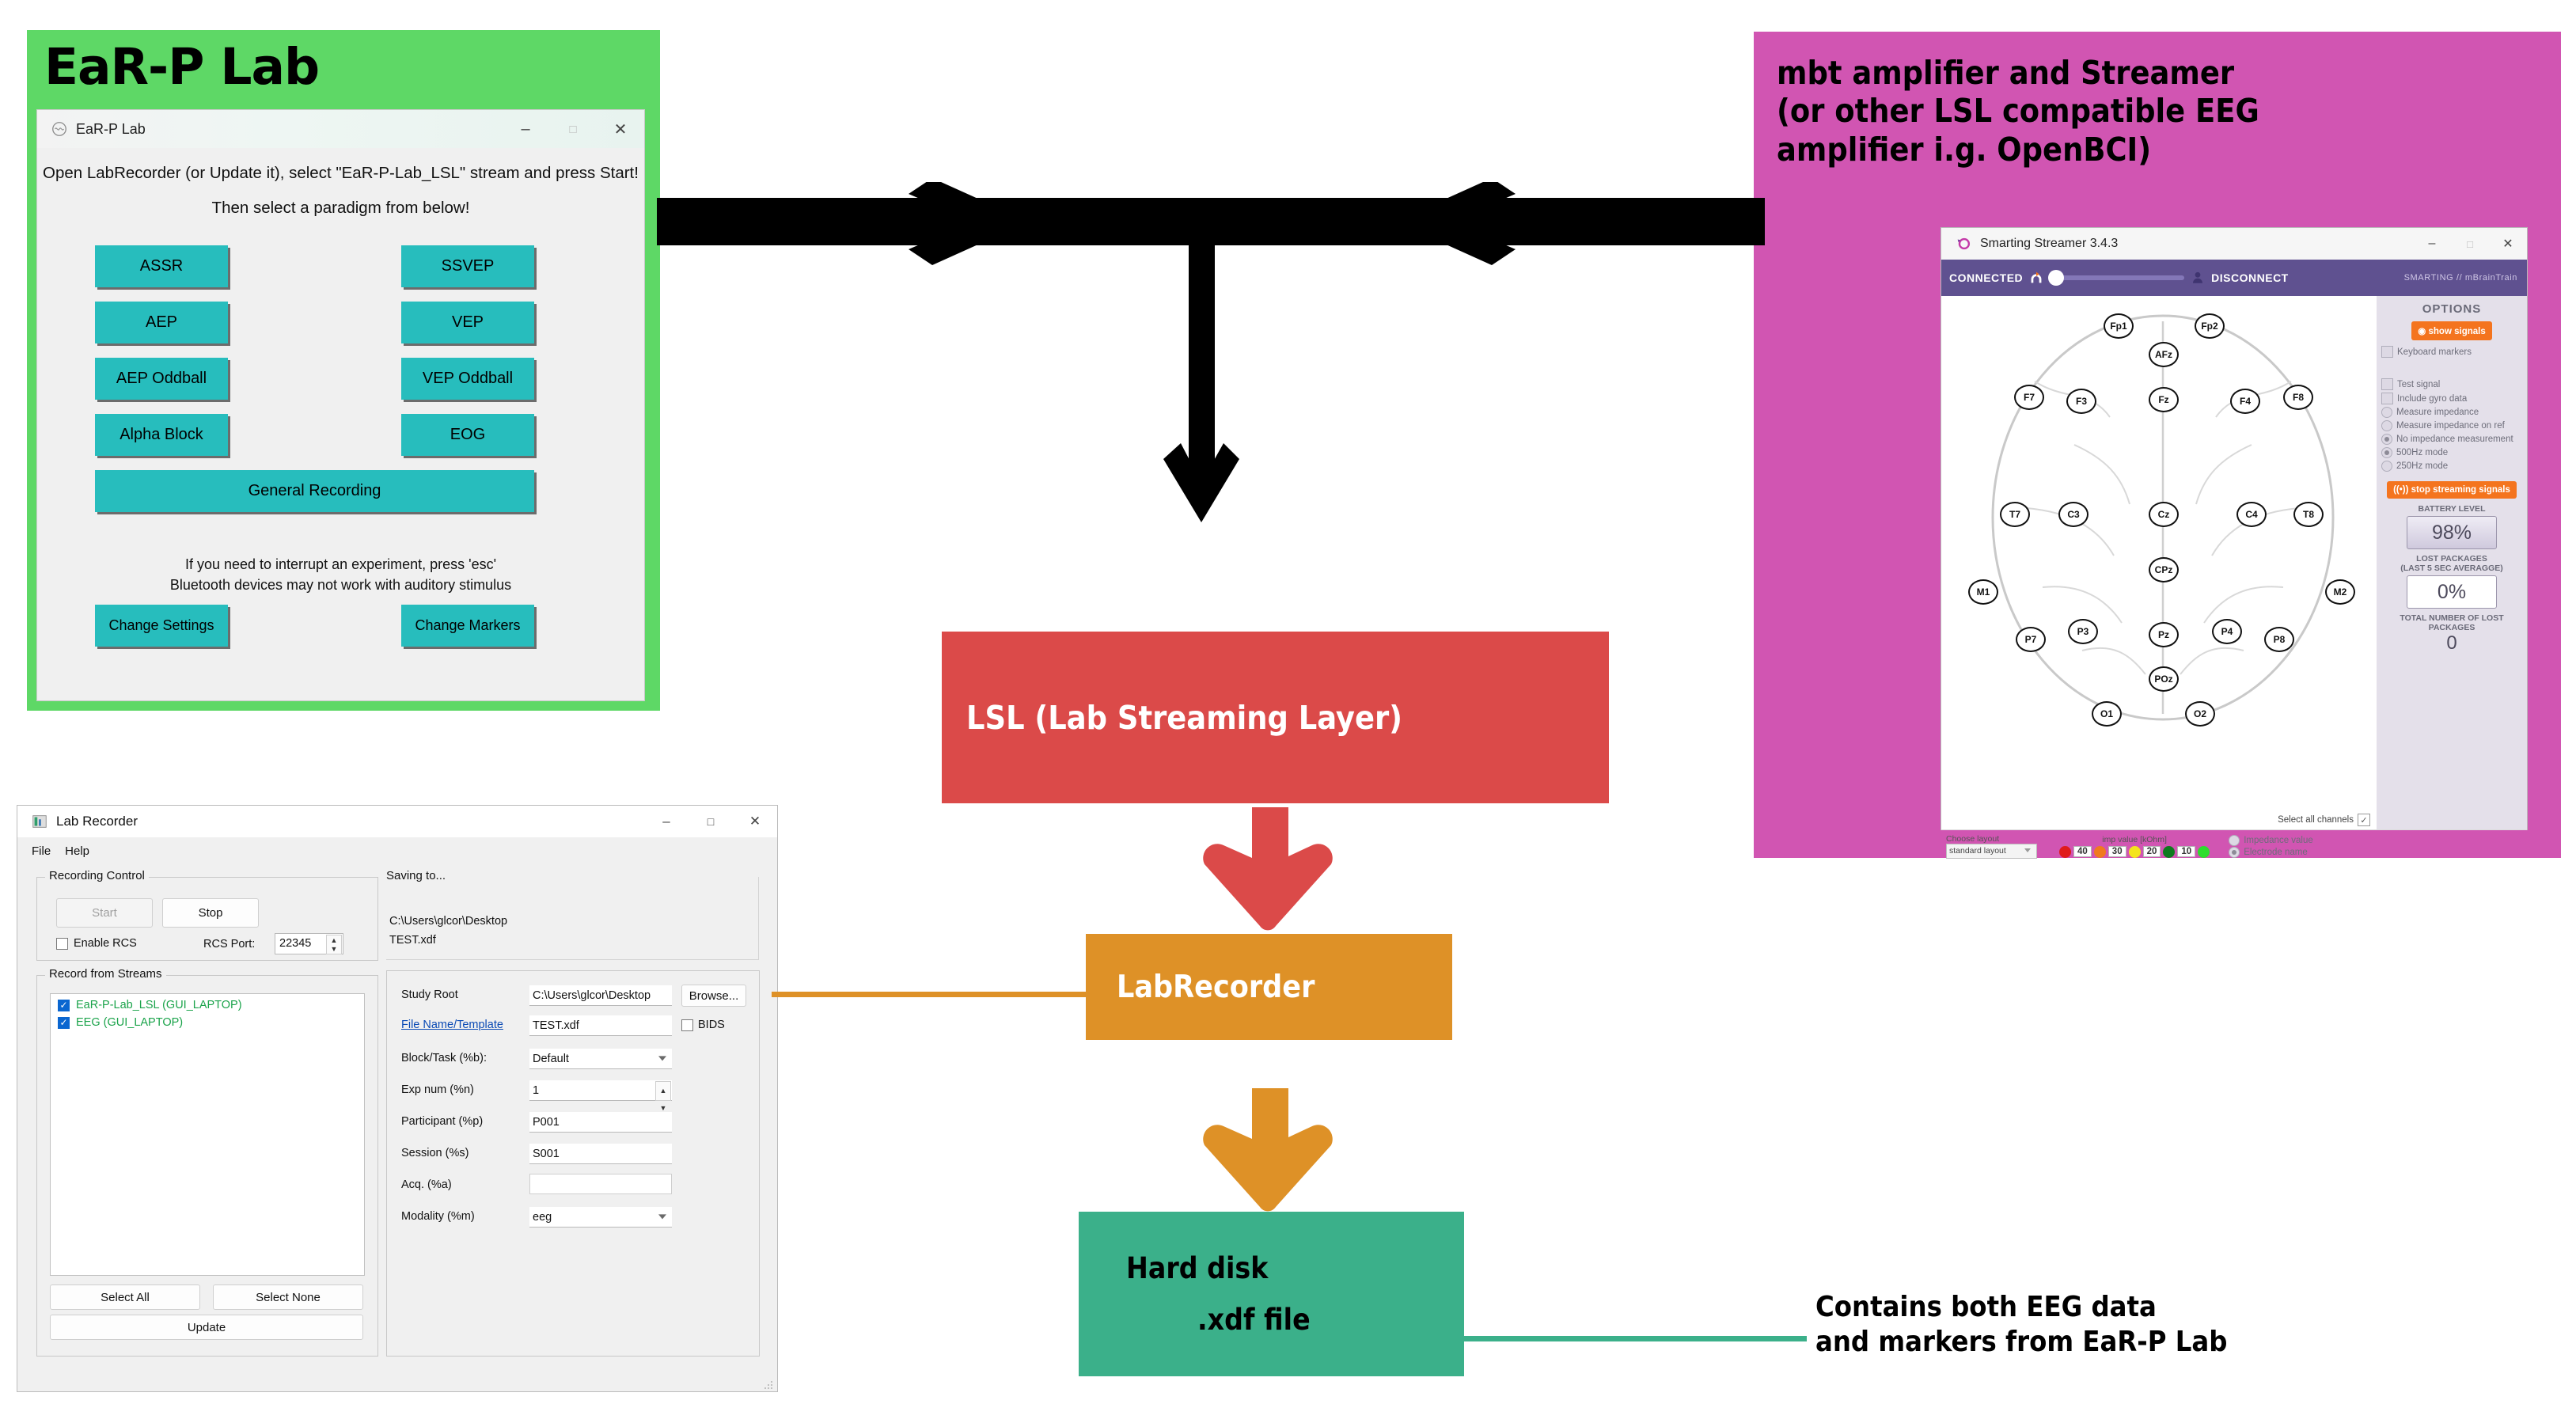  I want to click on enable-rcs-checkbox, so click(62, 943).